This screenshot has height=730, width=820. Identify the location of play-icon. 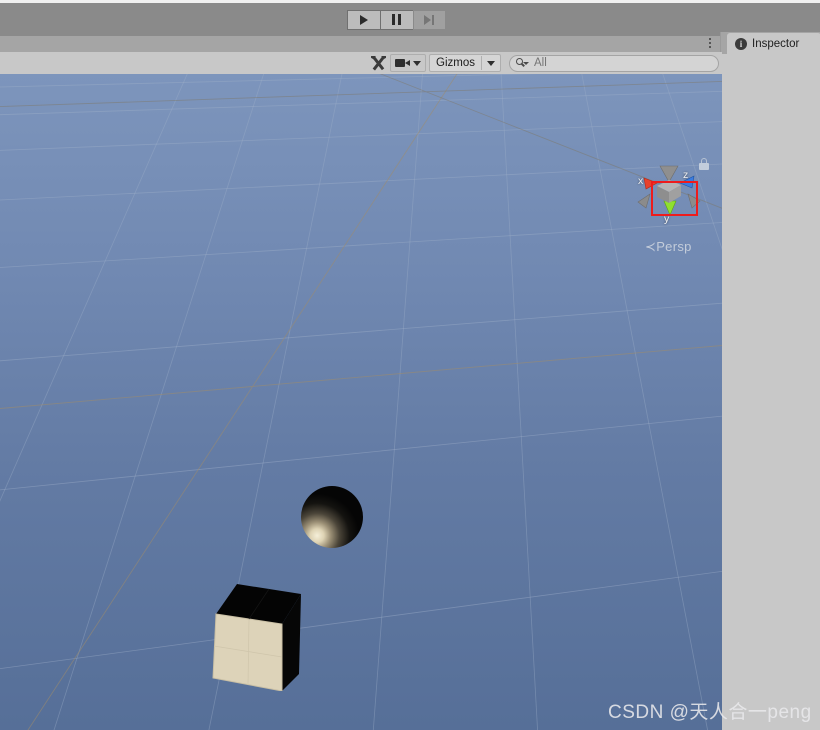
(363, 19).